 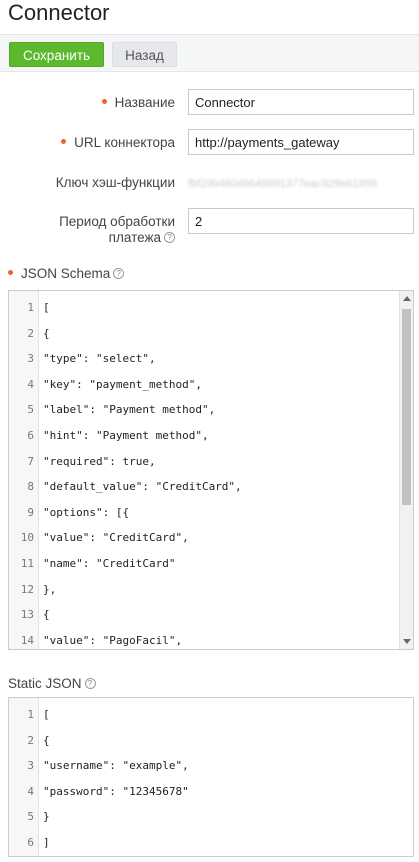 I want to click on line-number: 11, so click(x=27, y=563).